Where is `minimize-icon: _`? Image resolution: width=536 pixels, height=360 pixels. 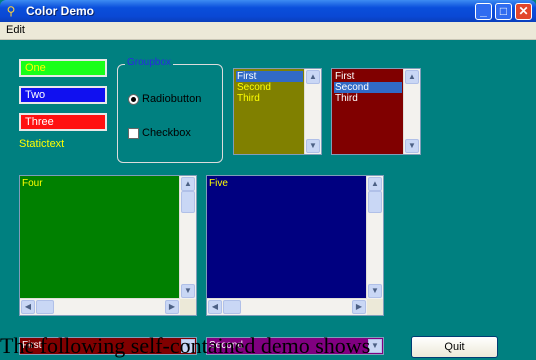
minimize-icon: _ is located at coordinates (483, 11).